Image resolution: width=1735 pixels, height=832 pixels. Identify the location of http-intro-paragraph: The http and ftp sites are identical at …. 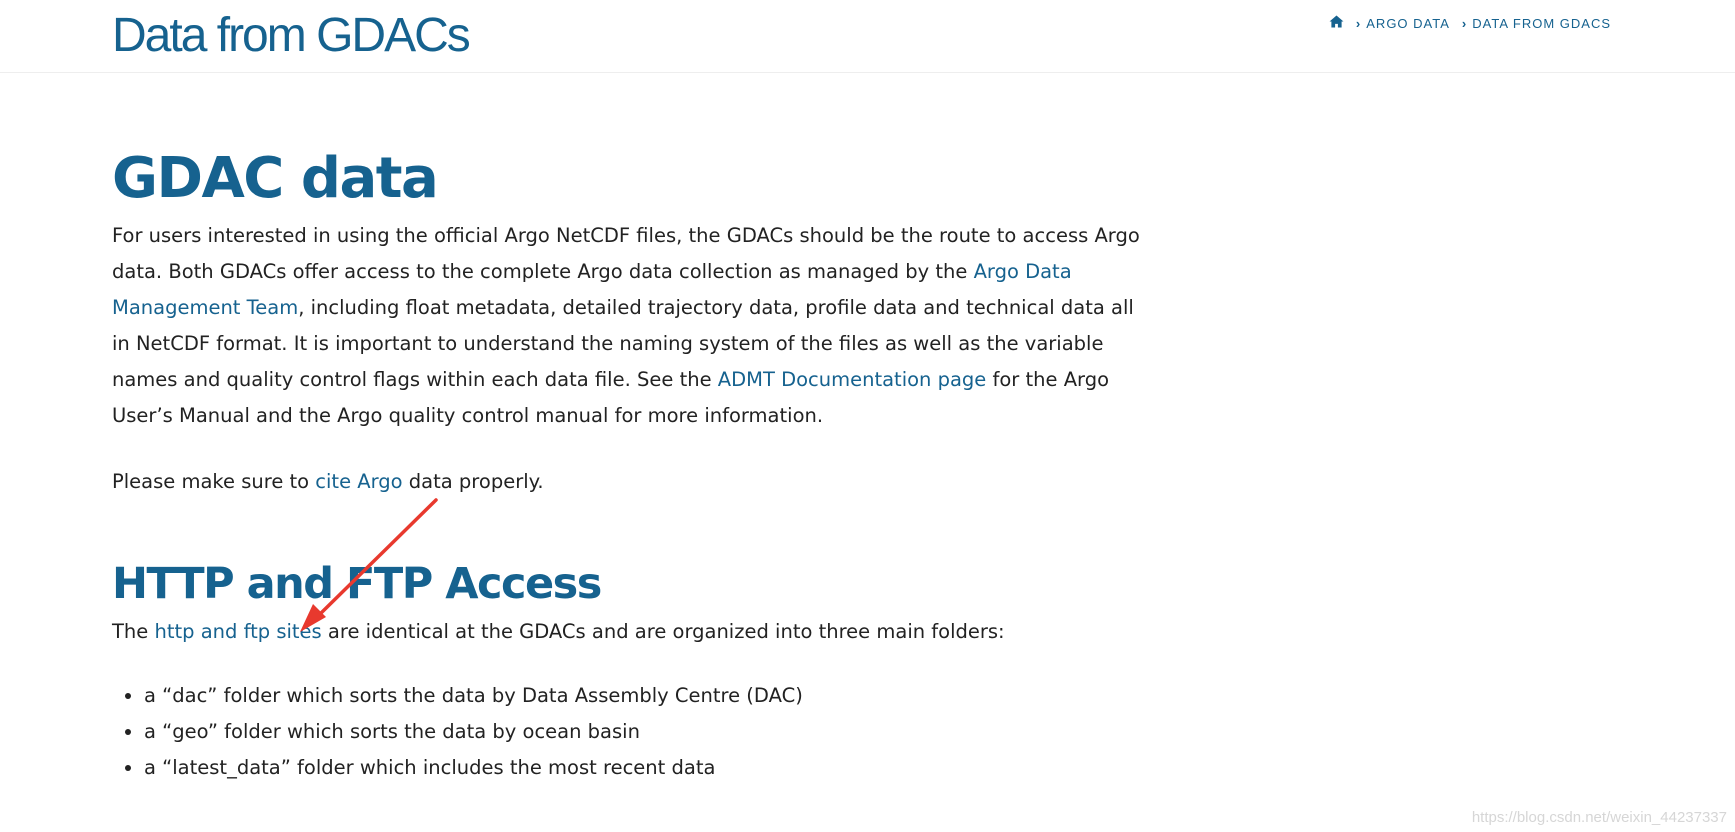
(632, 632).